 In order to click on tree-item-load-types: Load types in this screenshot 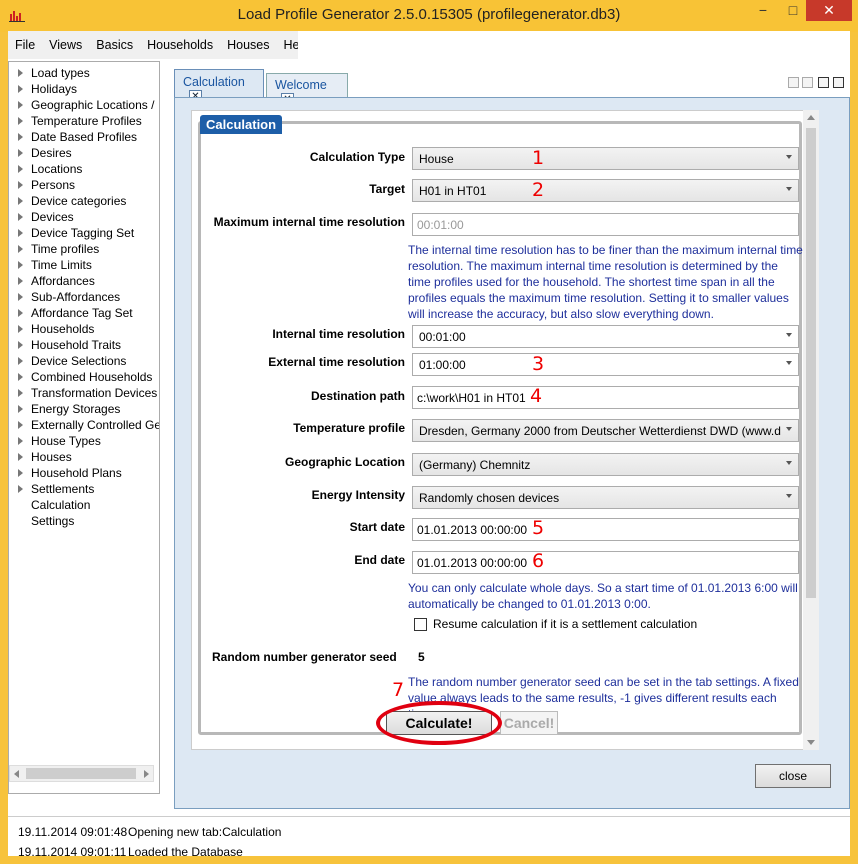, I will do `click(84, 73)`.